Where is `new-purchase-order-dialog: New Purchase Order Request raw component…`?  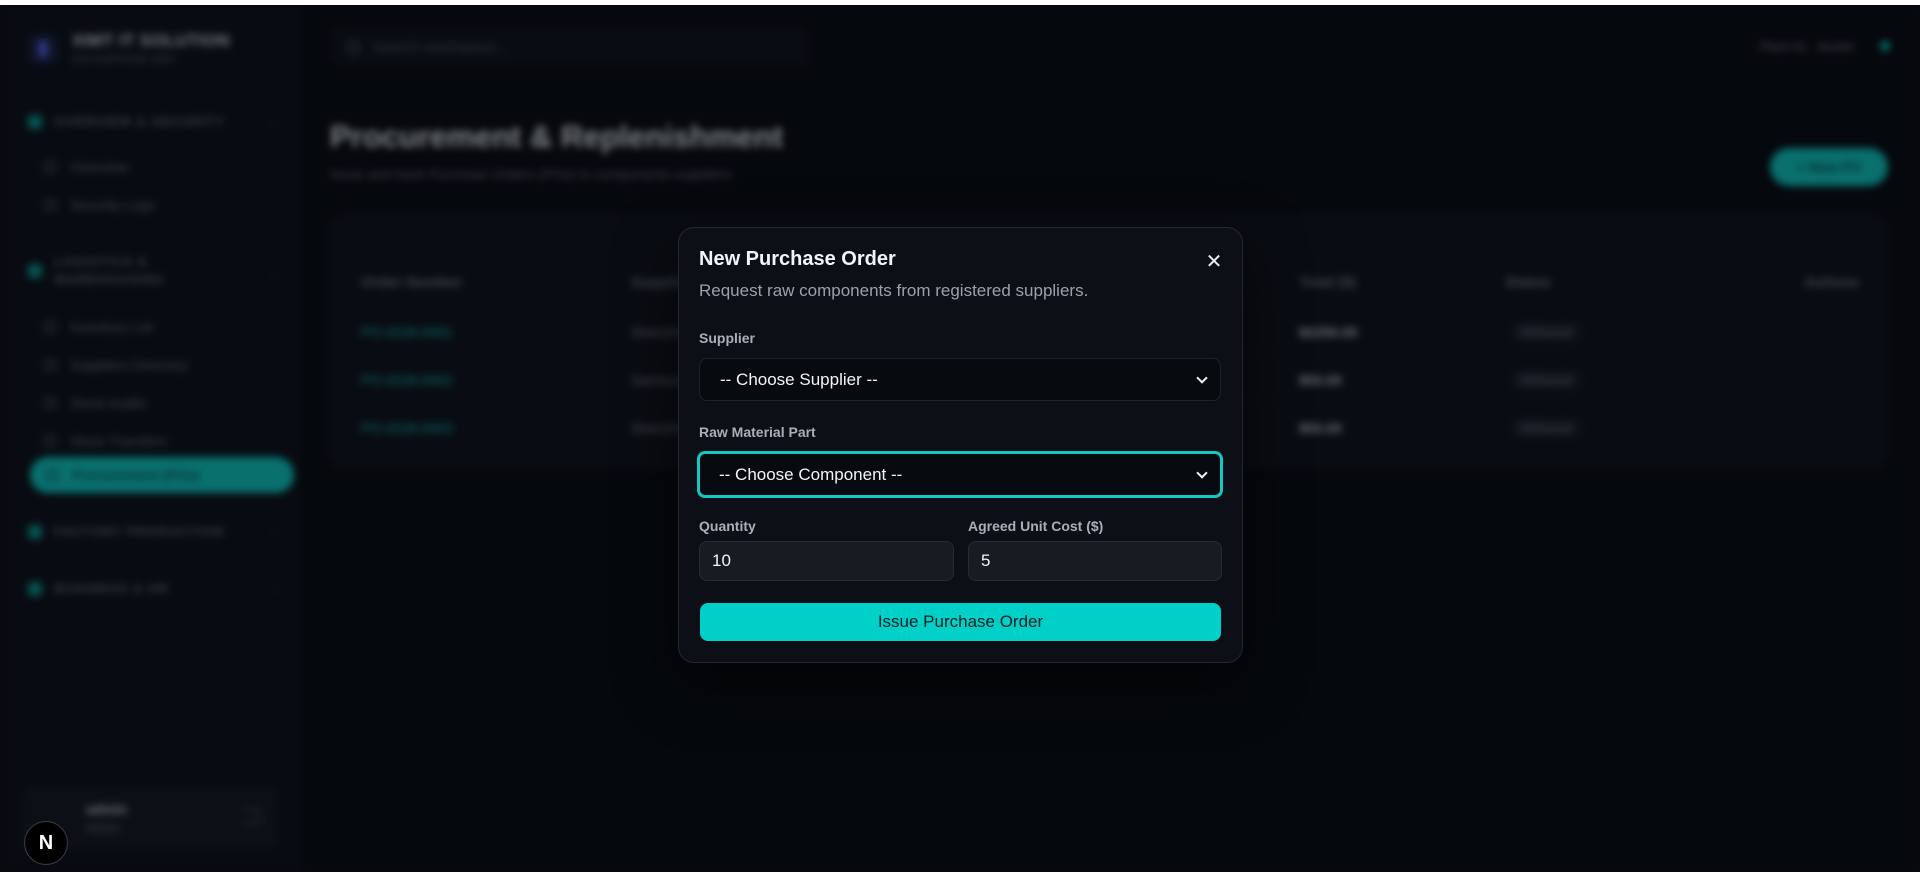
new-purchase-order-dialog: New Purchase Order Request raw component… is located at coordinates (960, 445).